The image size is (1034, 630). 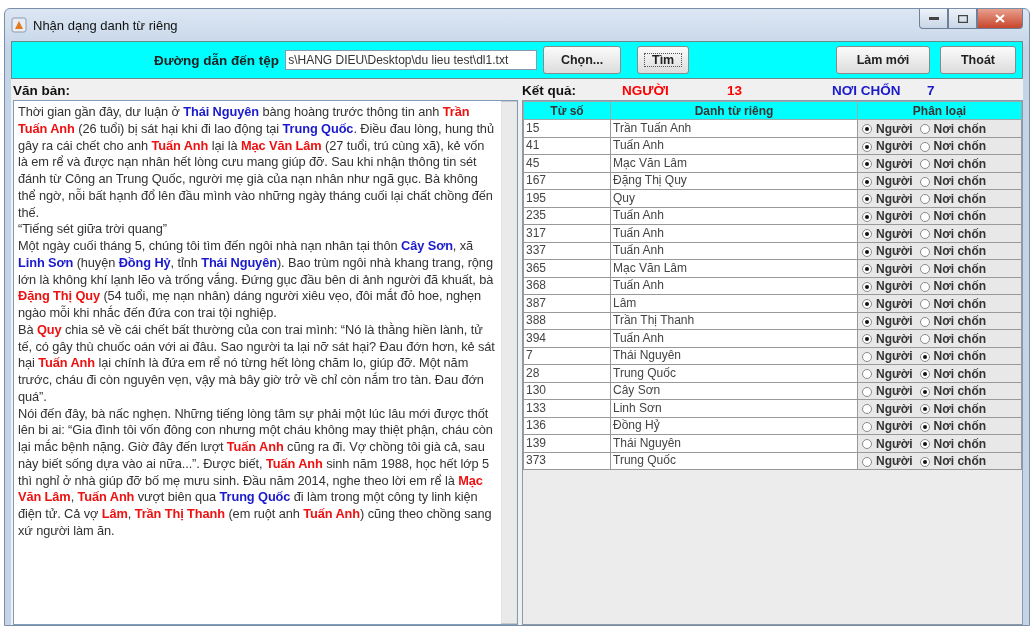 I want to click on maximize-icon, so click(x=962, y=18).